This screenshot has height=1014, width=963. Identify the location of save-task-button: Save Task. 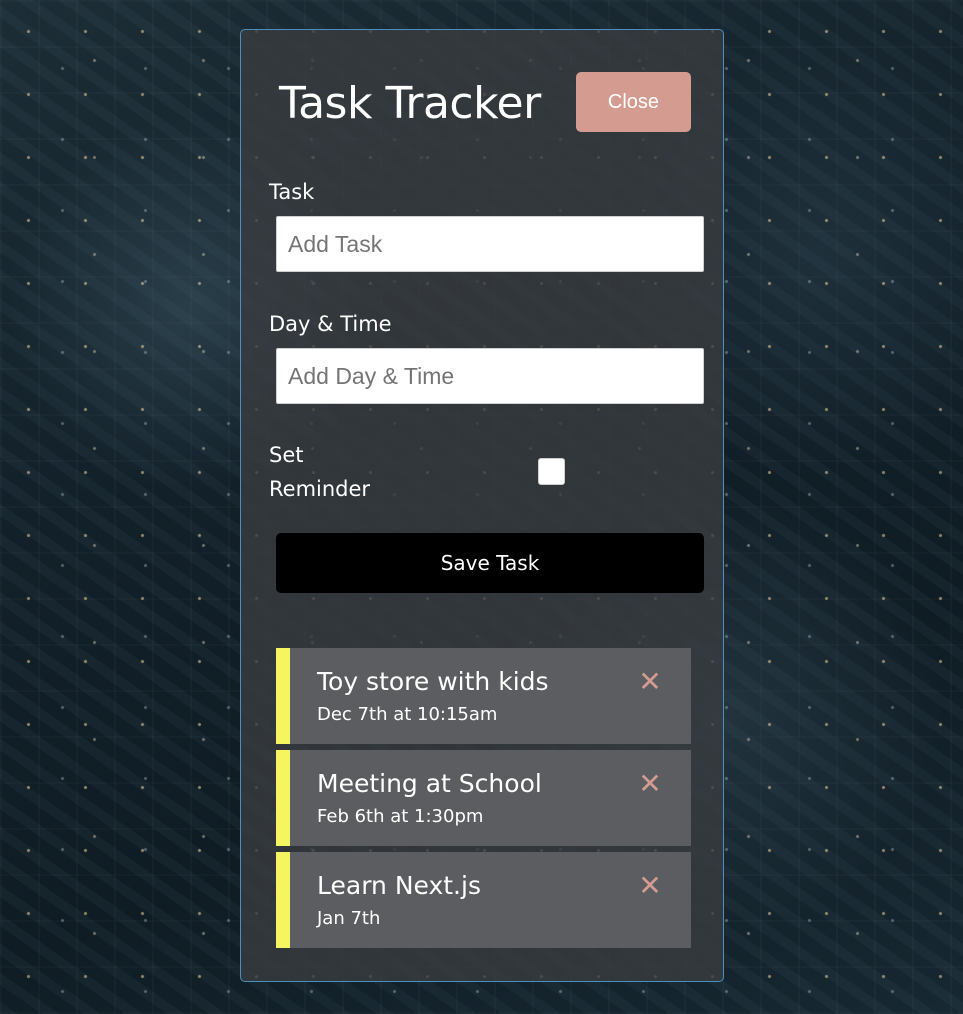
(490, 563).